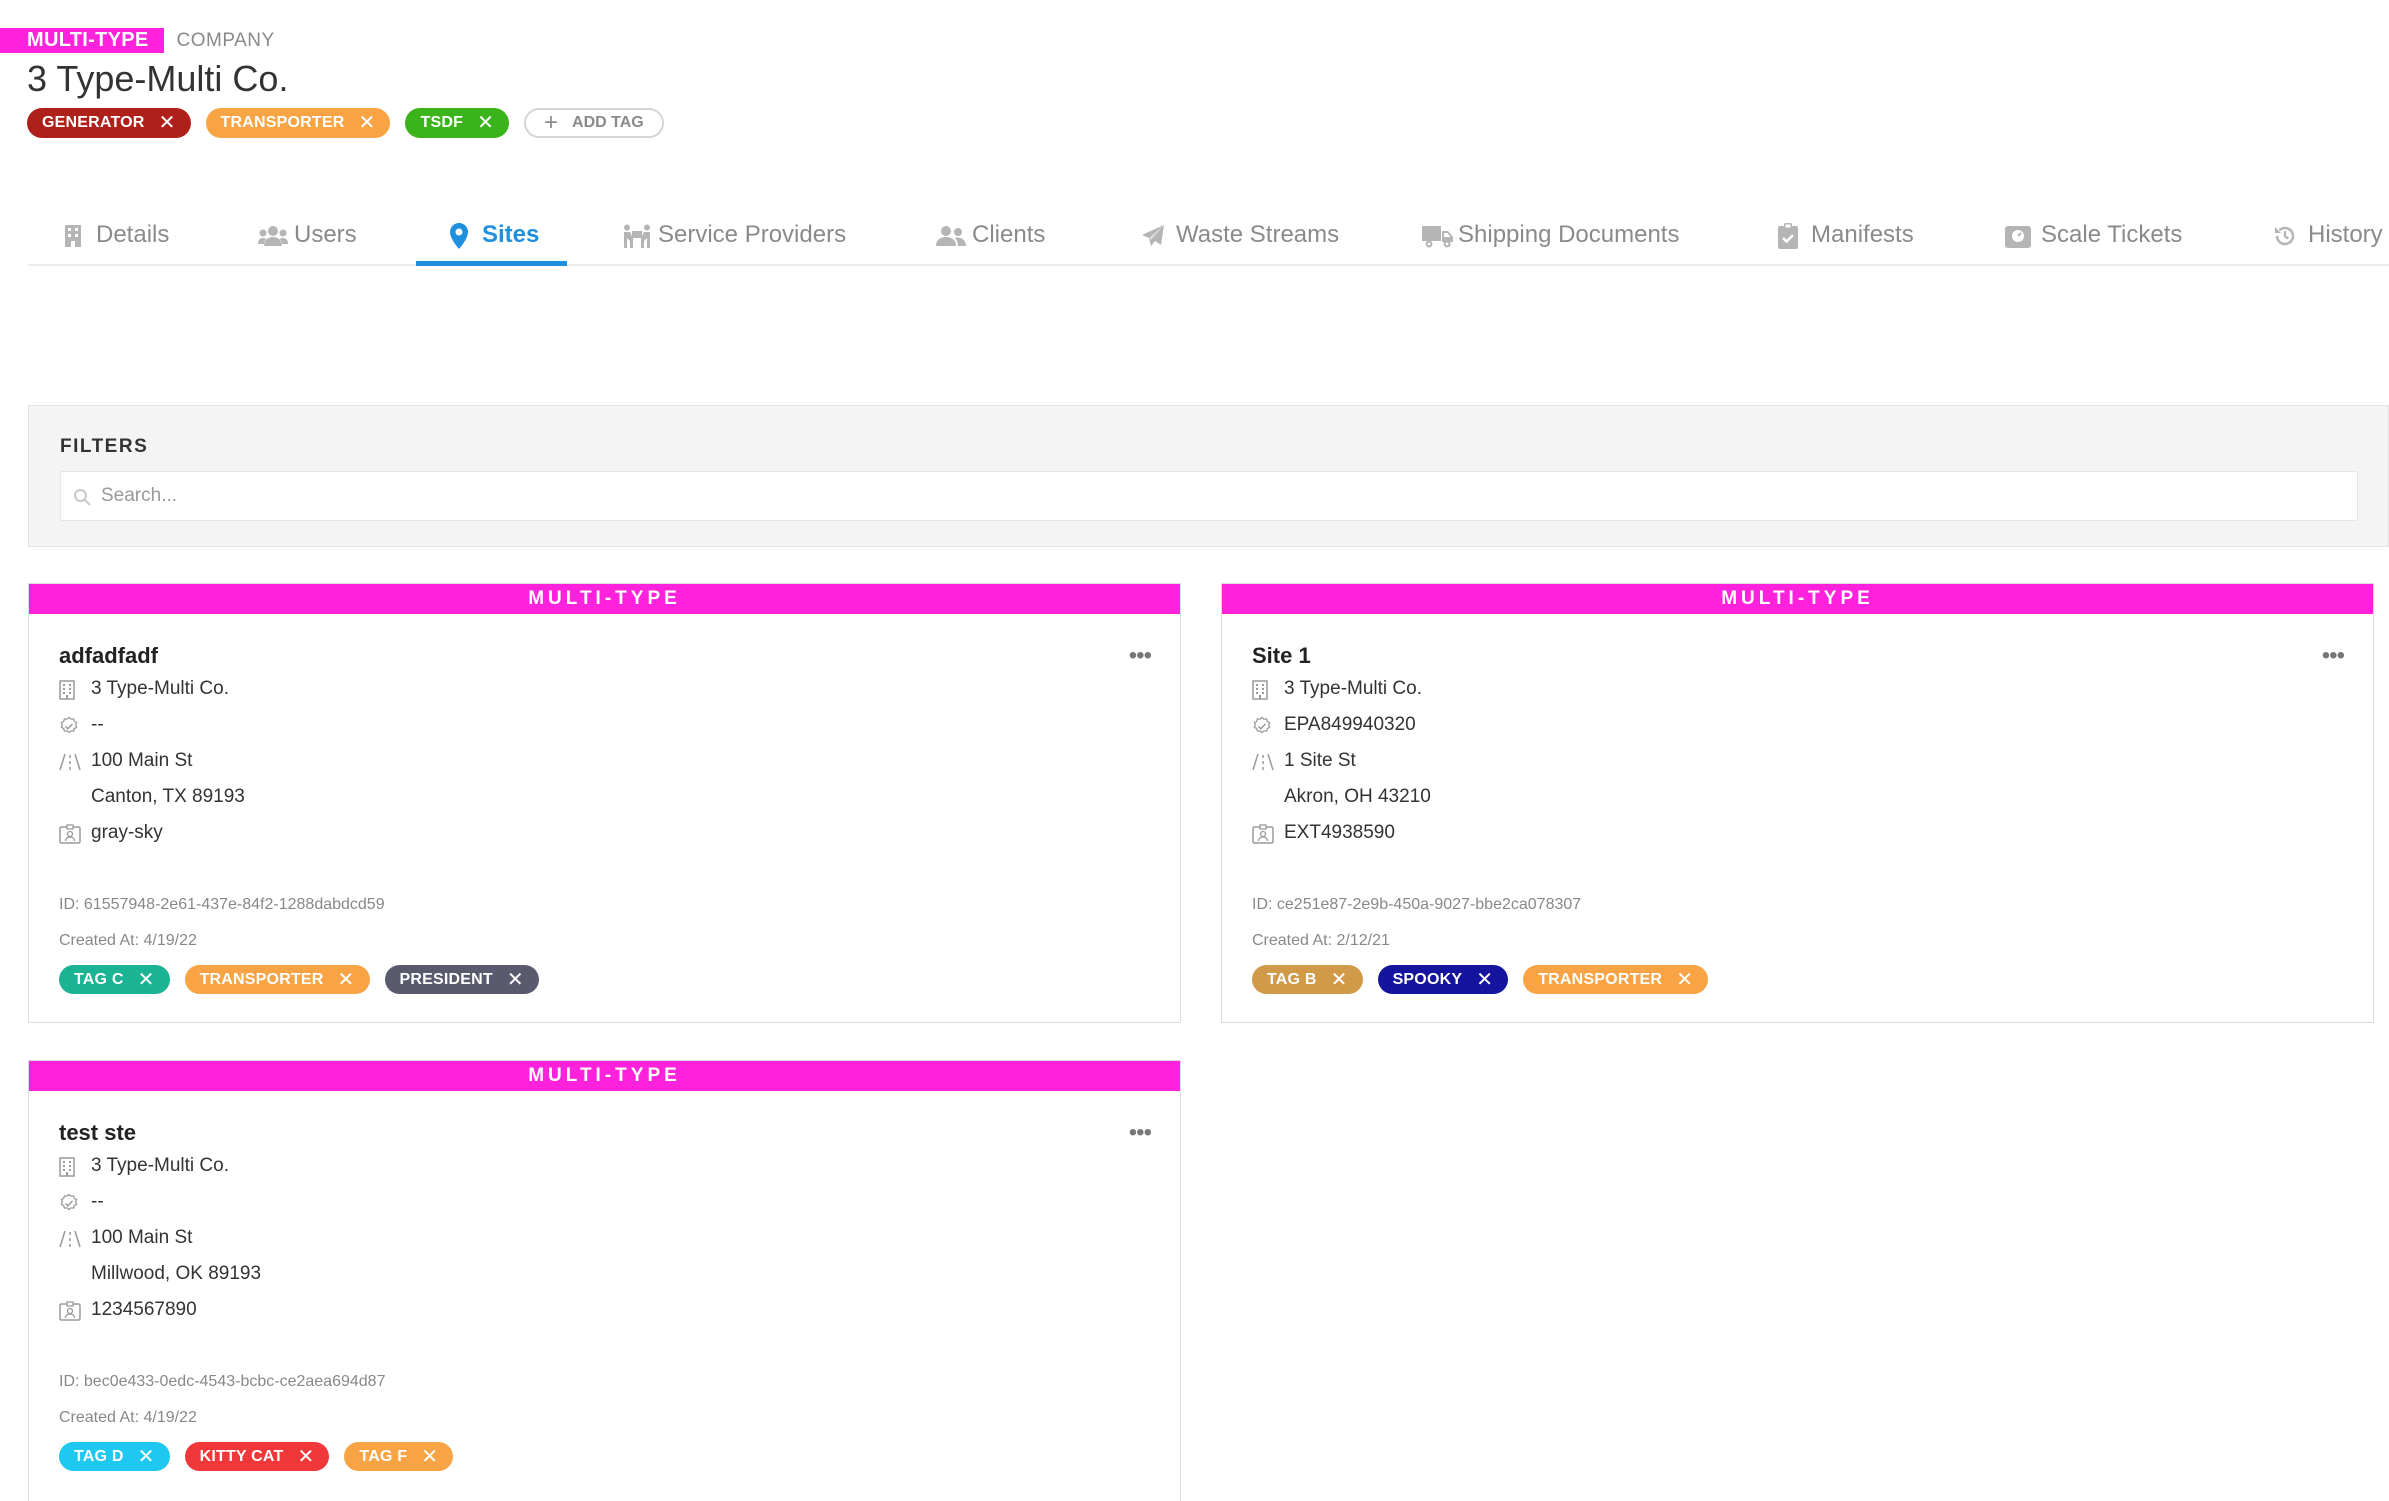 The width and height of the screenshot is (2389, 1501). Describe the element at coordinates (604, 1310) in the screenshot. I see `site-external-line: 1234567890` at that location.